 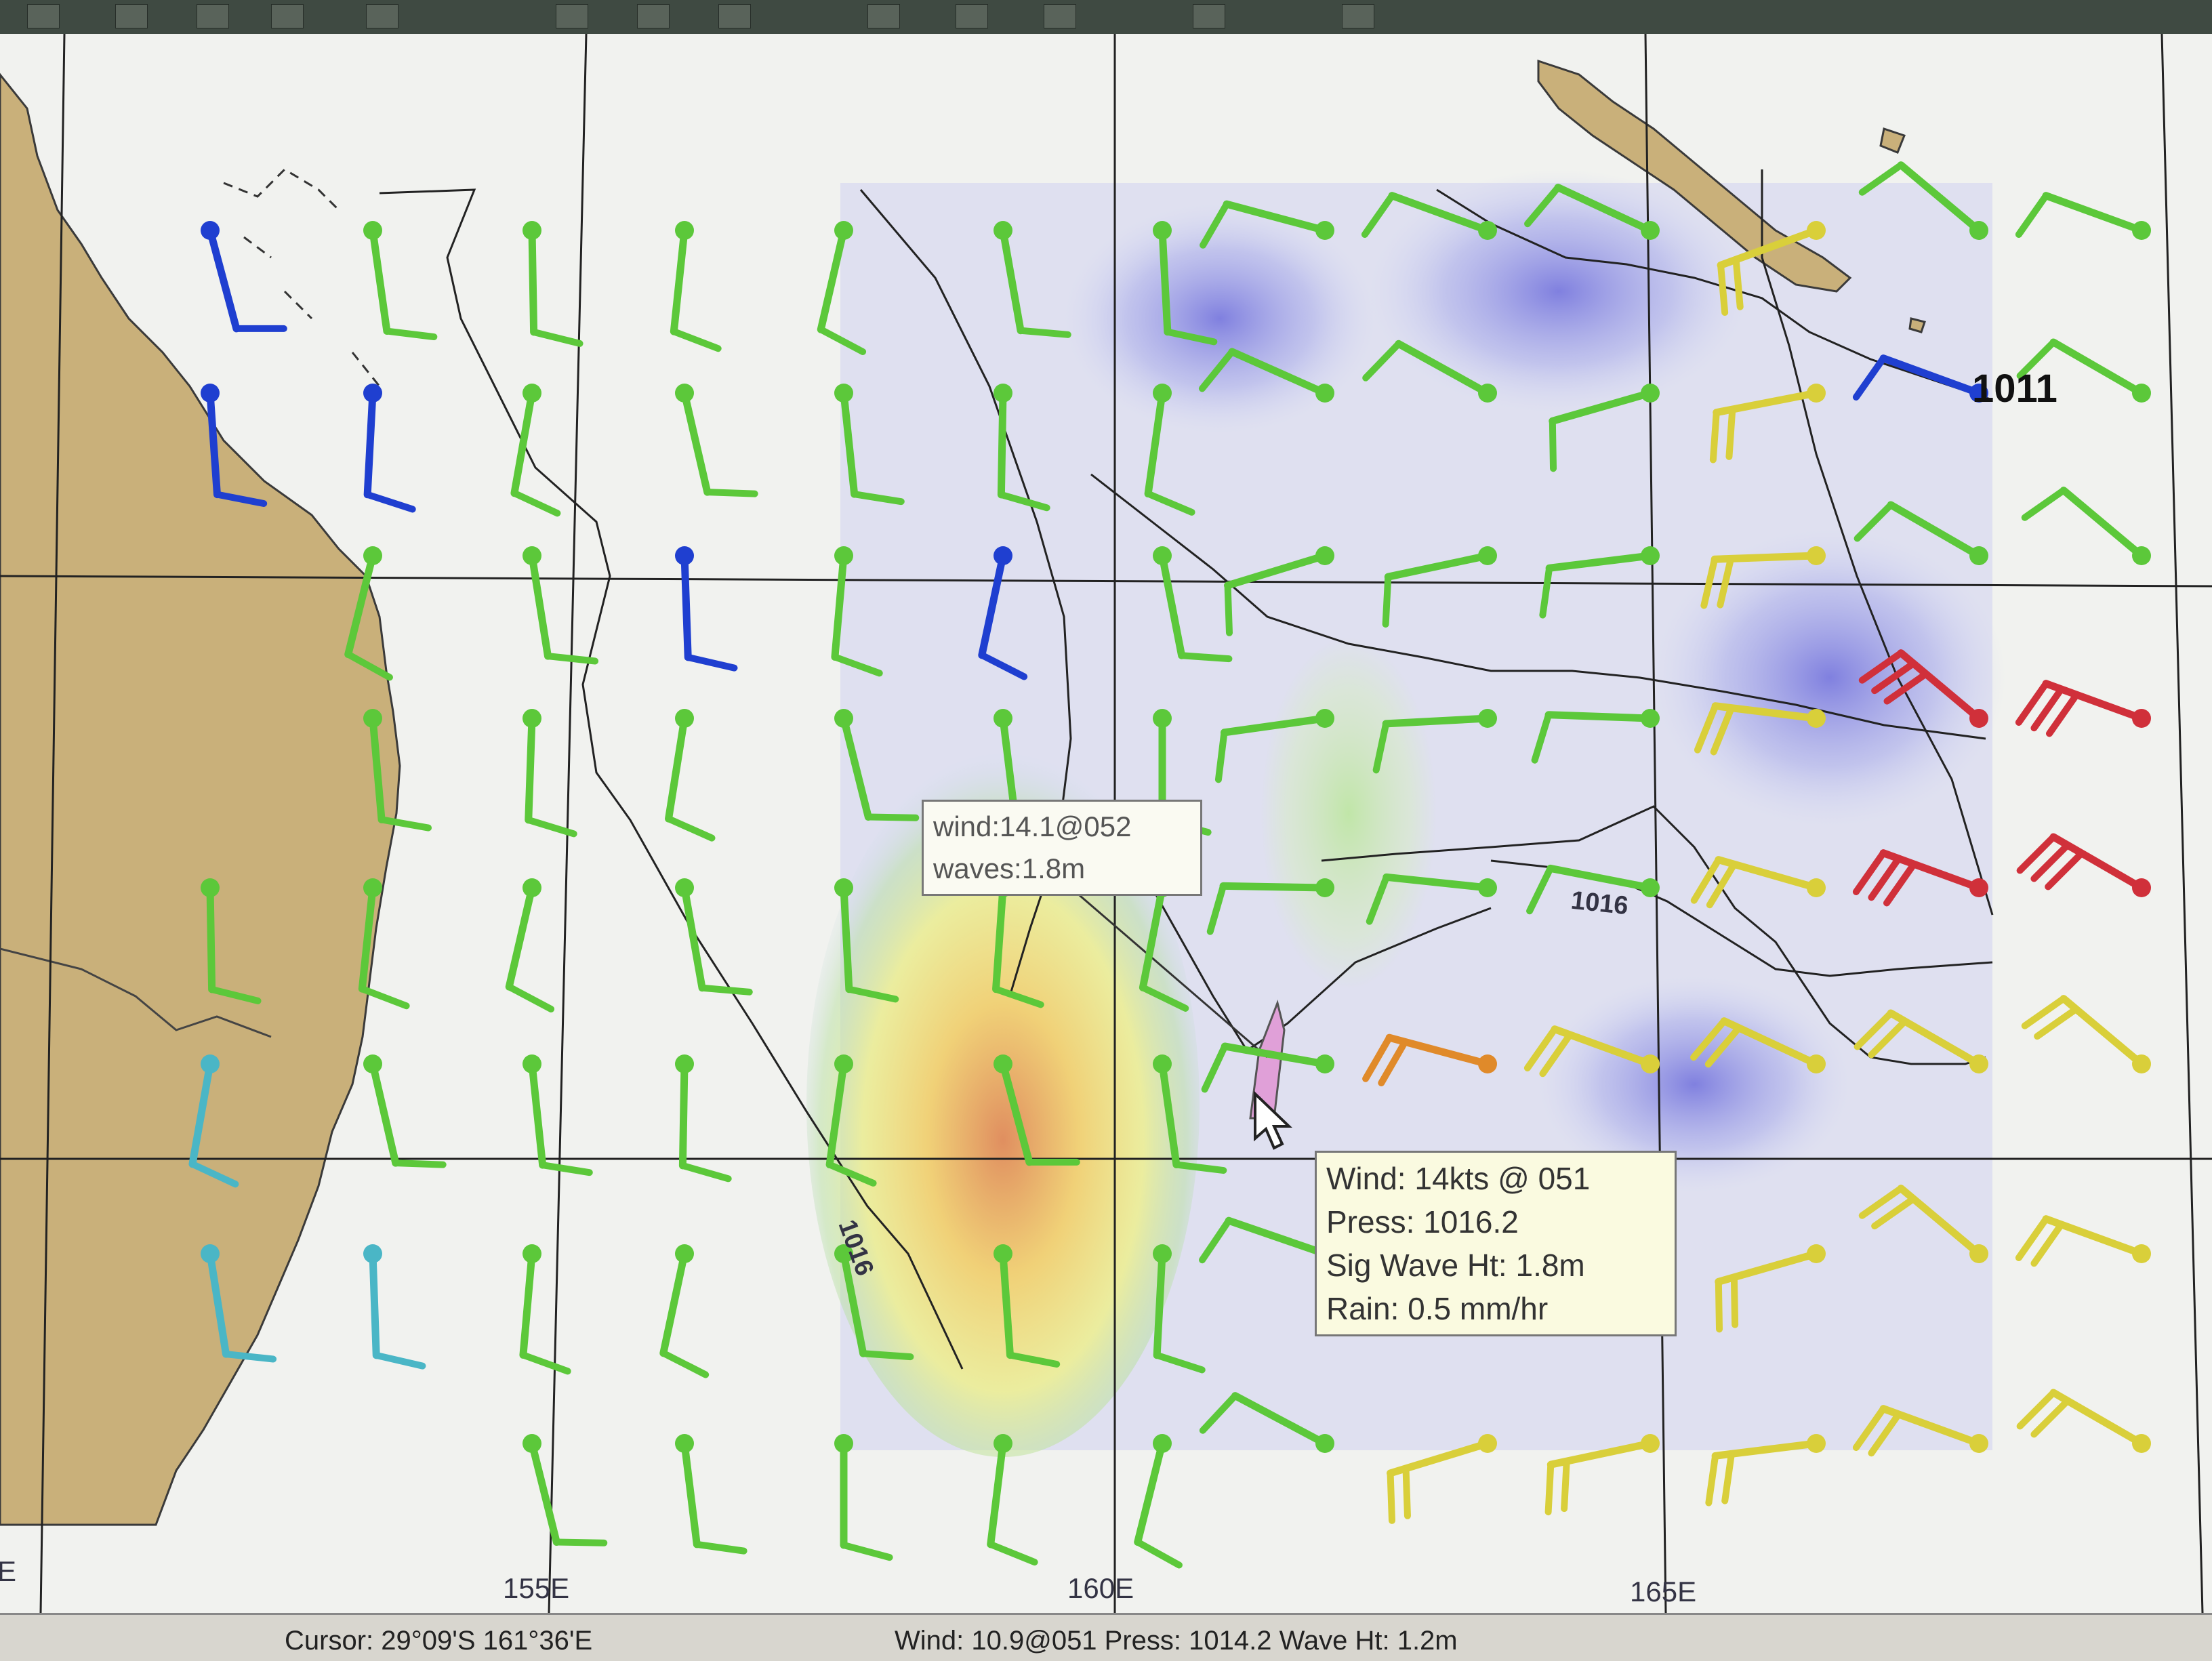 I want to click on mouse-pointer-icon, so click(x=1273, y=1120).